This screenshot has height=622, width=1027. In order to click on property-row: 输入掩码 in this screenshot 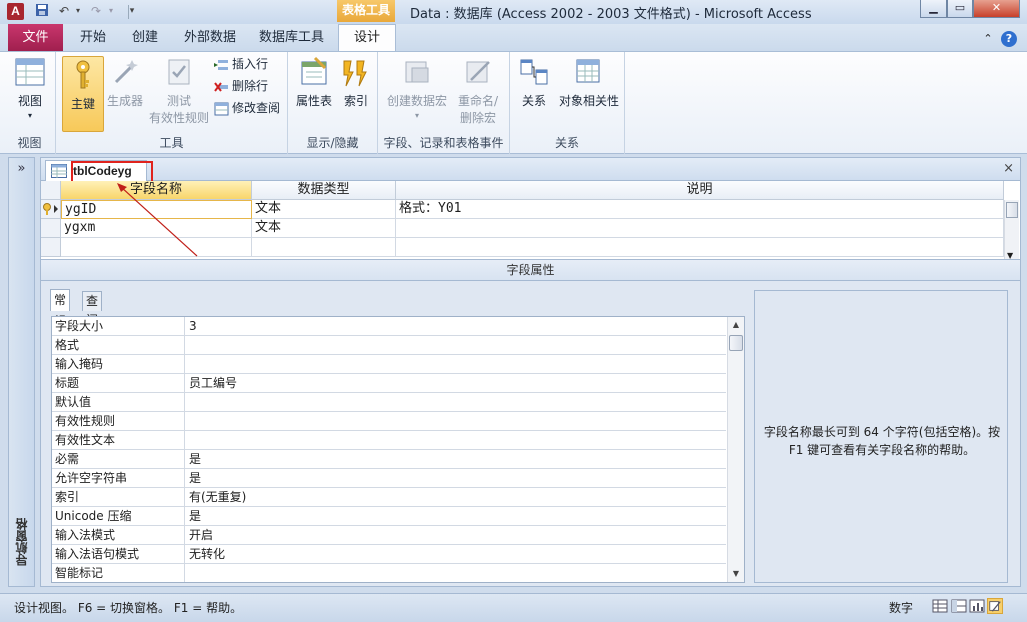, I will do `click(389, 364)`.